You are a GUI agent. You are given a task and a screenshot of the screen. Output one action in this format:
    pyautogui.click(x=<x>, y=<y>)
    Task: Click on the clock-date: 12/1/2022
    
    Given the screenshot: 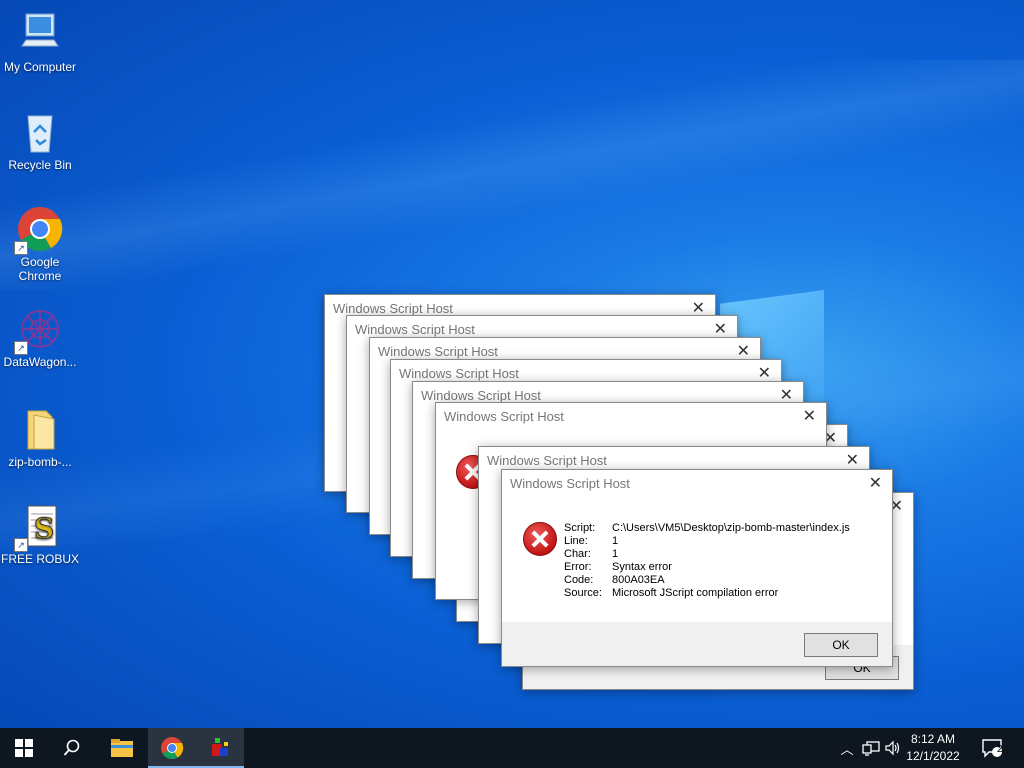 What is the action you would take?
    pyautogui.click(x=933, y=756)
    